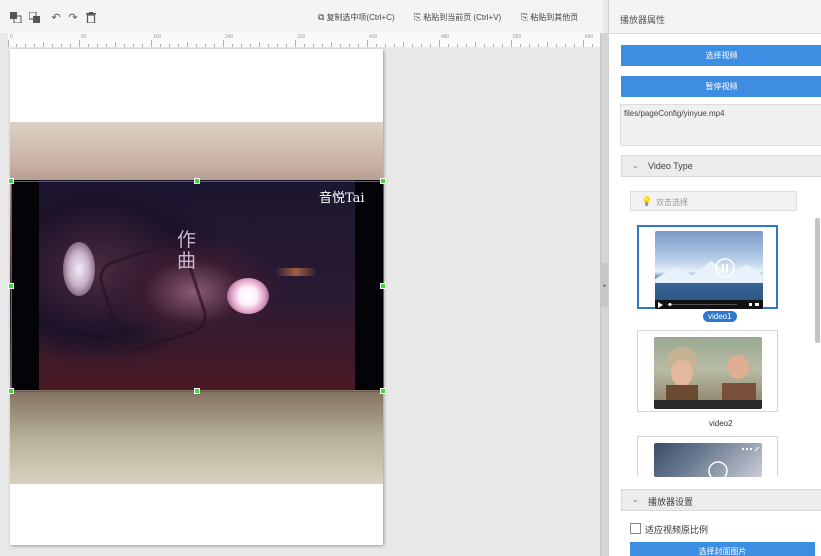 Image resolution: width=821 pixels, height=556 pixels. What do you see at coordinates (715, 17) in the screenshot?
I see `panel-header: 播放器属性` at bounding box center [715, 17].